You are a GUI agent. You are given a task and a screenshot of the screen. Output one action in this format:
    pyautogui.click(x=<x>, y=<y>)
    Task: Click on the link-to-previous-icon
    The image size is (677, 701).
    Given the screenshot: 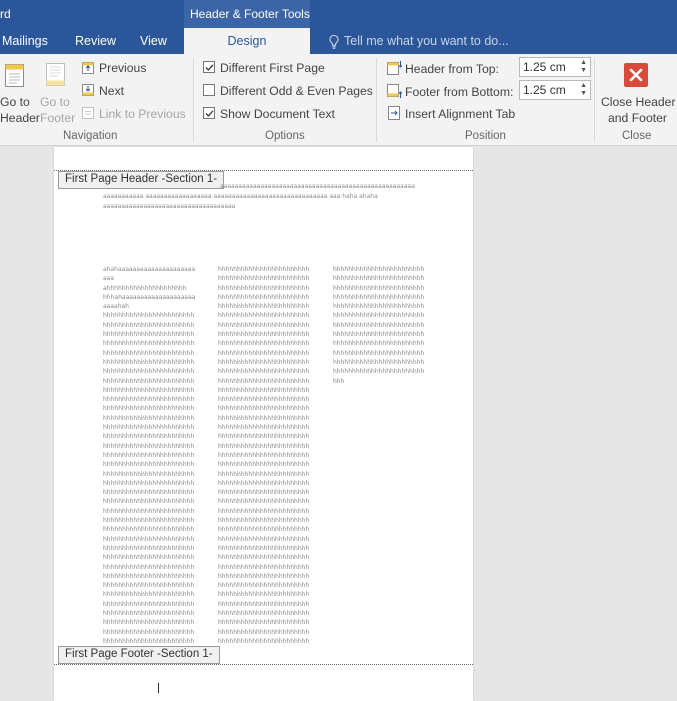 What is the action you would take?
    pyautogui.click(x=88, y=113)
    